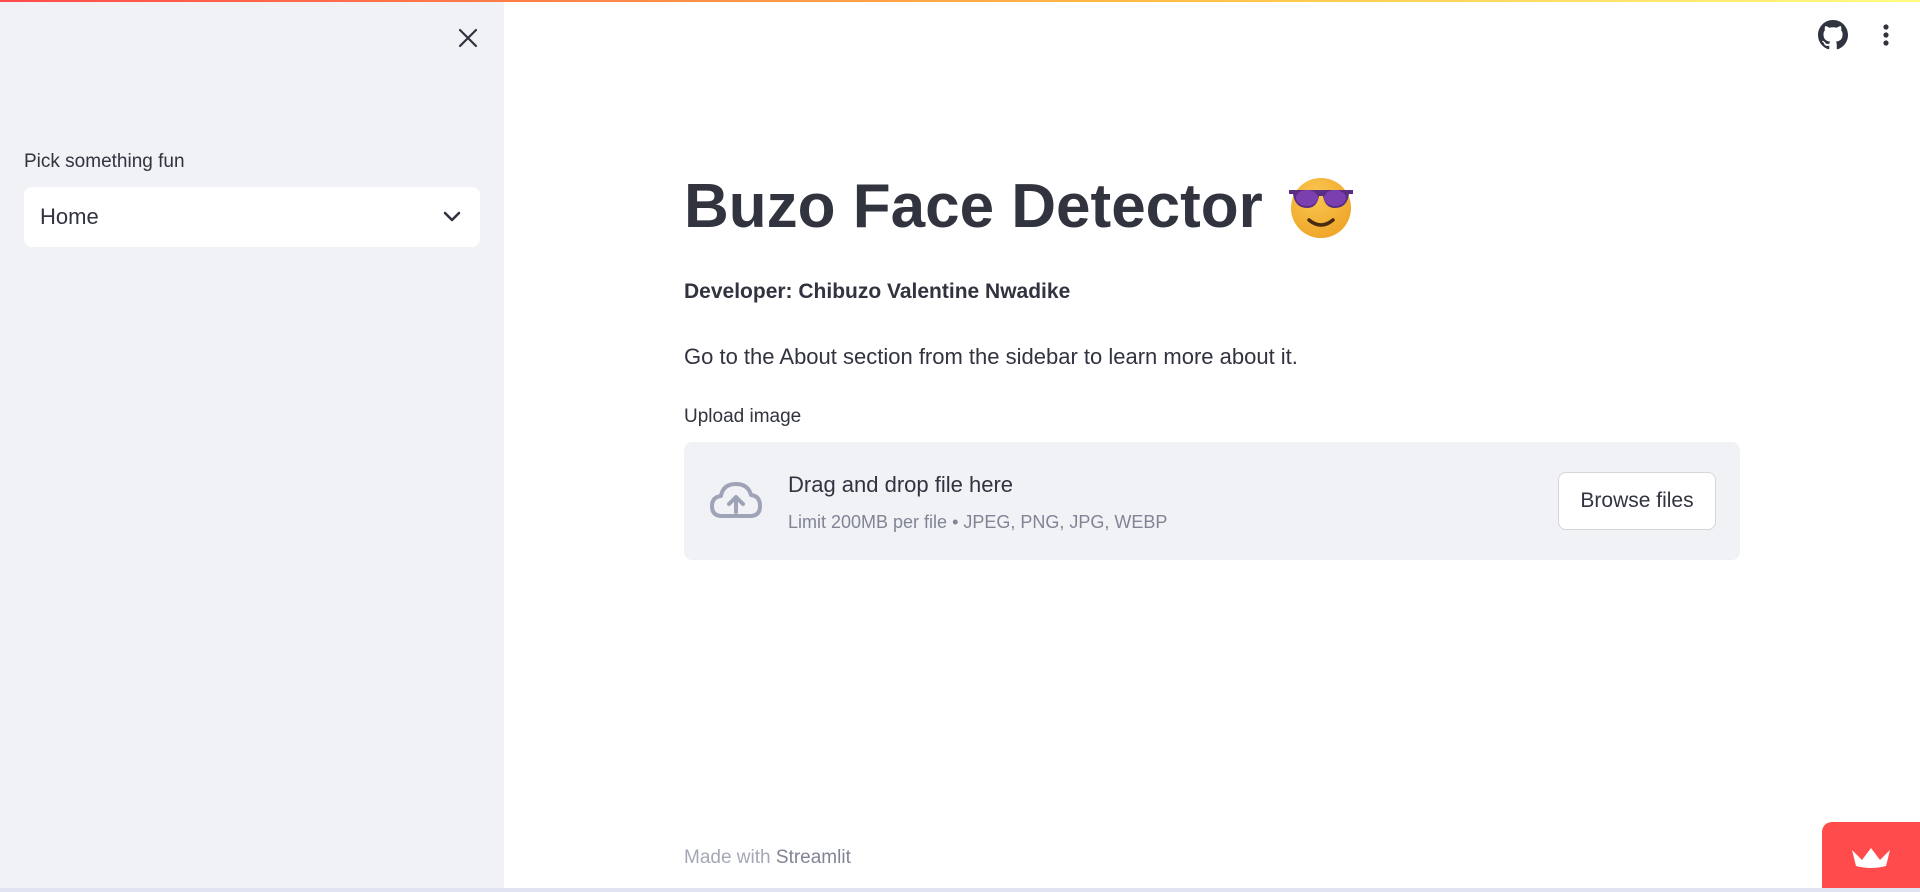 Image resolution: width=1920 pixels, height=892 pixels. What do you see at coordinates (813, 857) in the screenshot?
I see `footer-brand-link: Streamlit` at bounding box center [813, 857].